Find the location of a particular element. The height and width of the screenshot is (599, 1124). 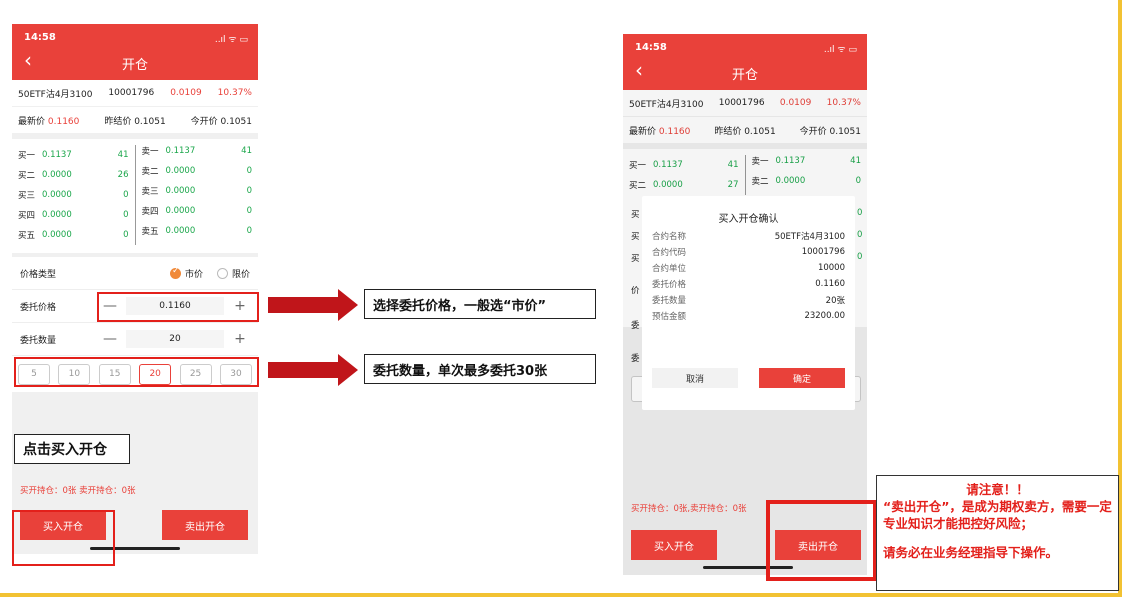

ask-row: 卖三 0.0000 0 is located at coordinates (197, 191).